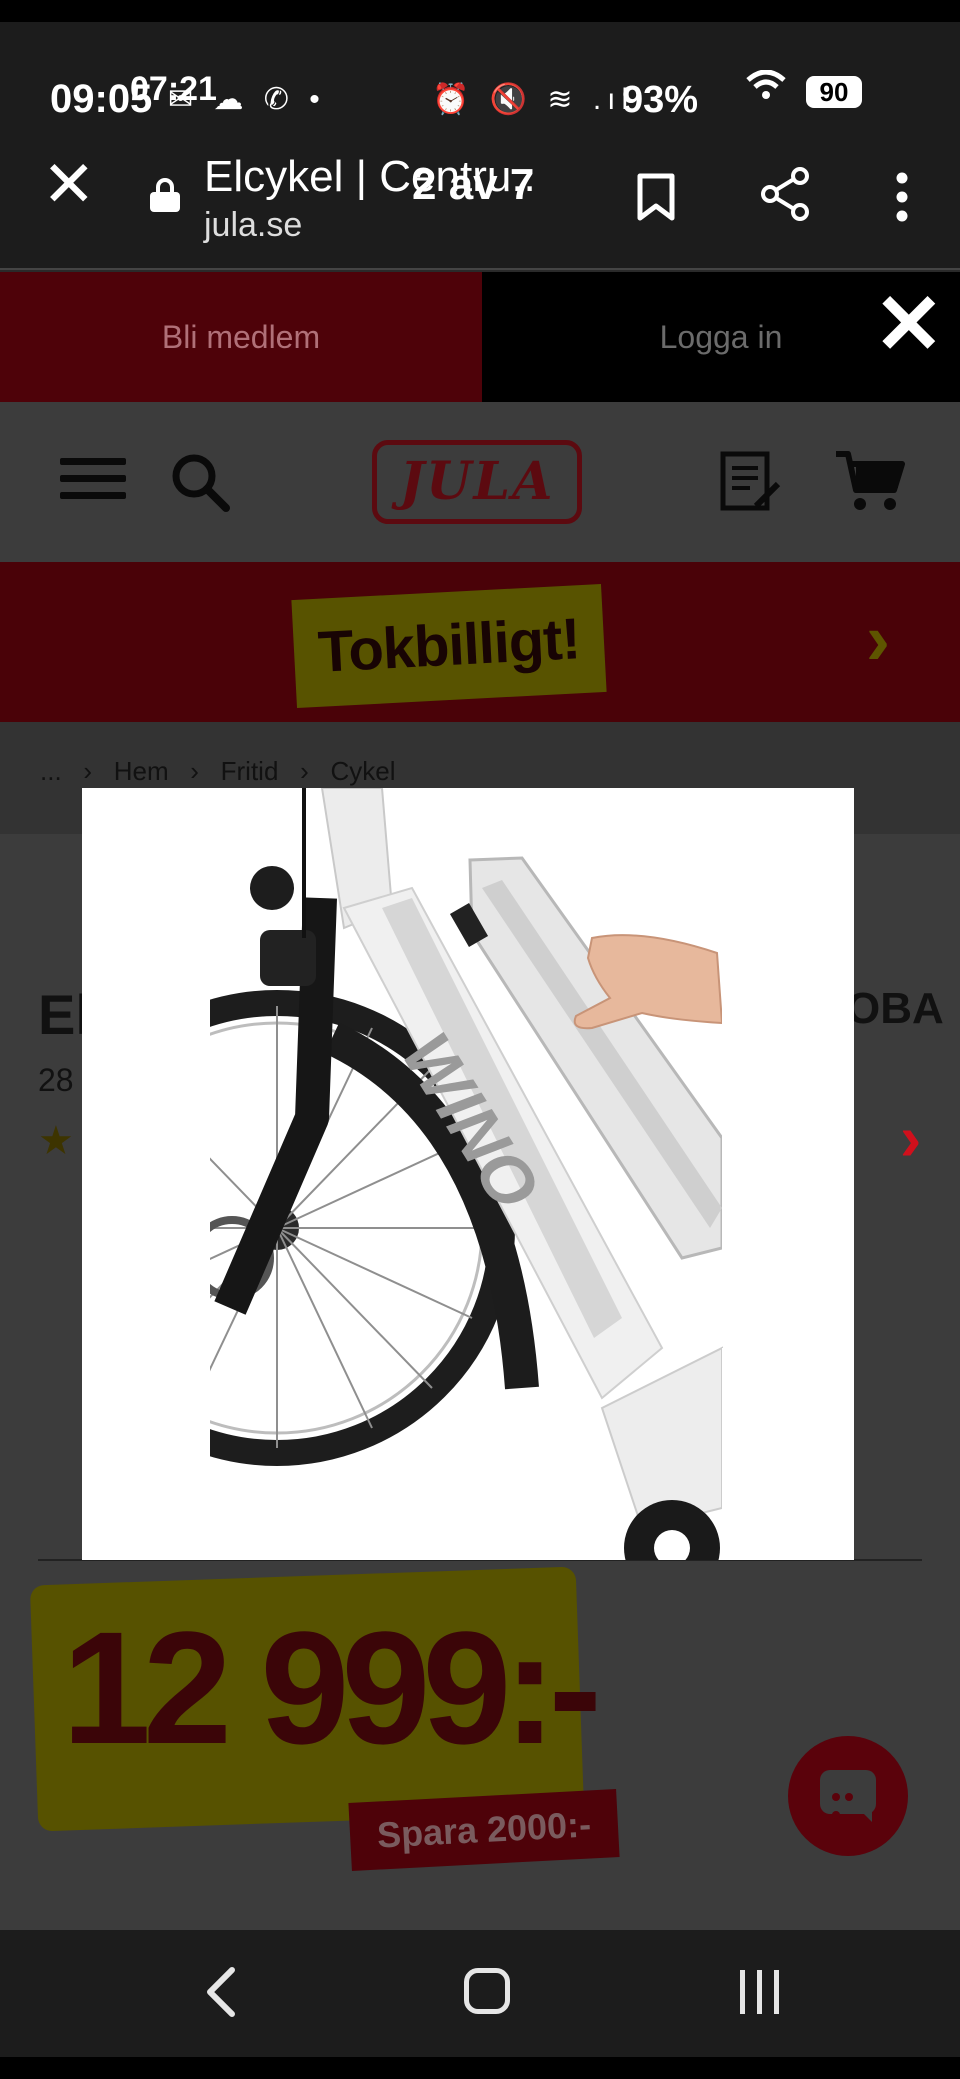 This screenshot has width=960, height=2079. Describe the element at coordinates (487, 1991) in the screenshot. I see `home-icon` at that location.